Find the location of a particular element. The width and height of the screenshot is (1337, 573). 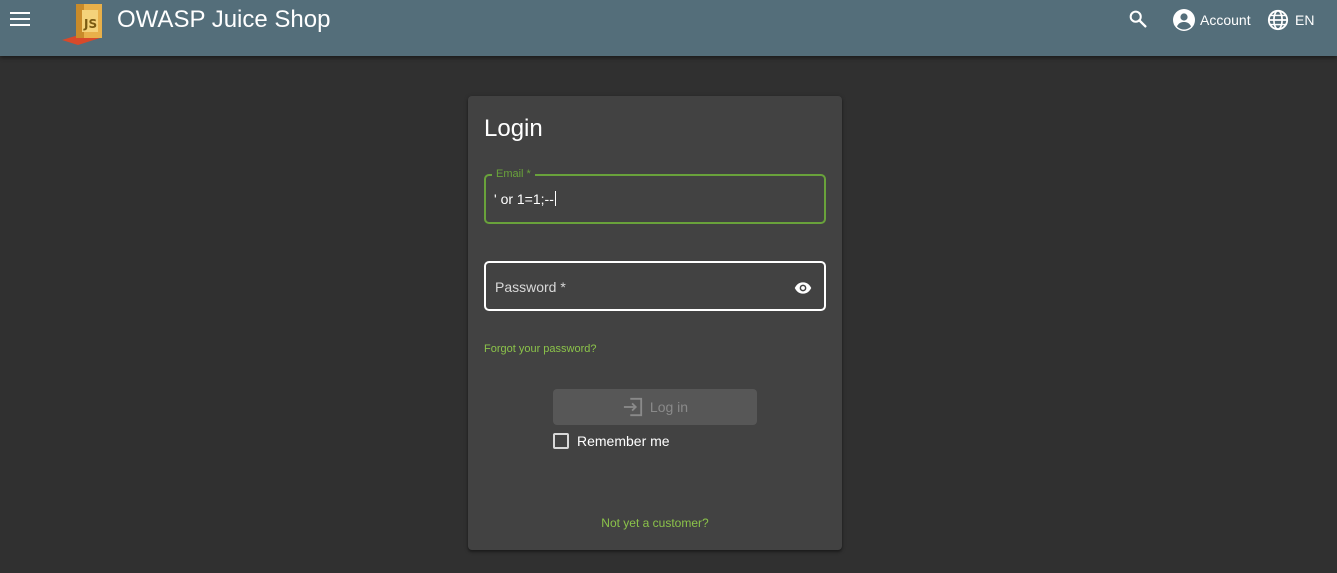

visibility-icon is located at coordinates (803, 288).